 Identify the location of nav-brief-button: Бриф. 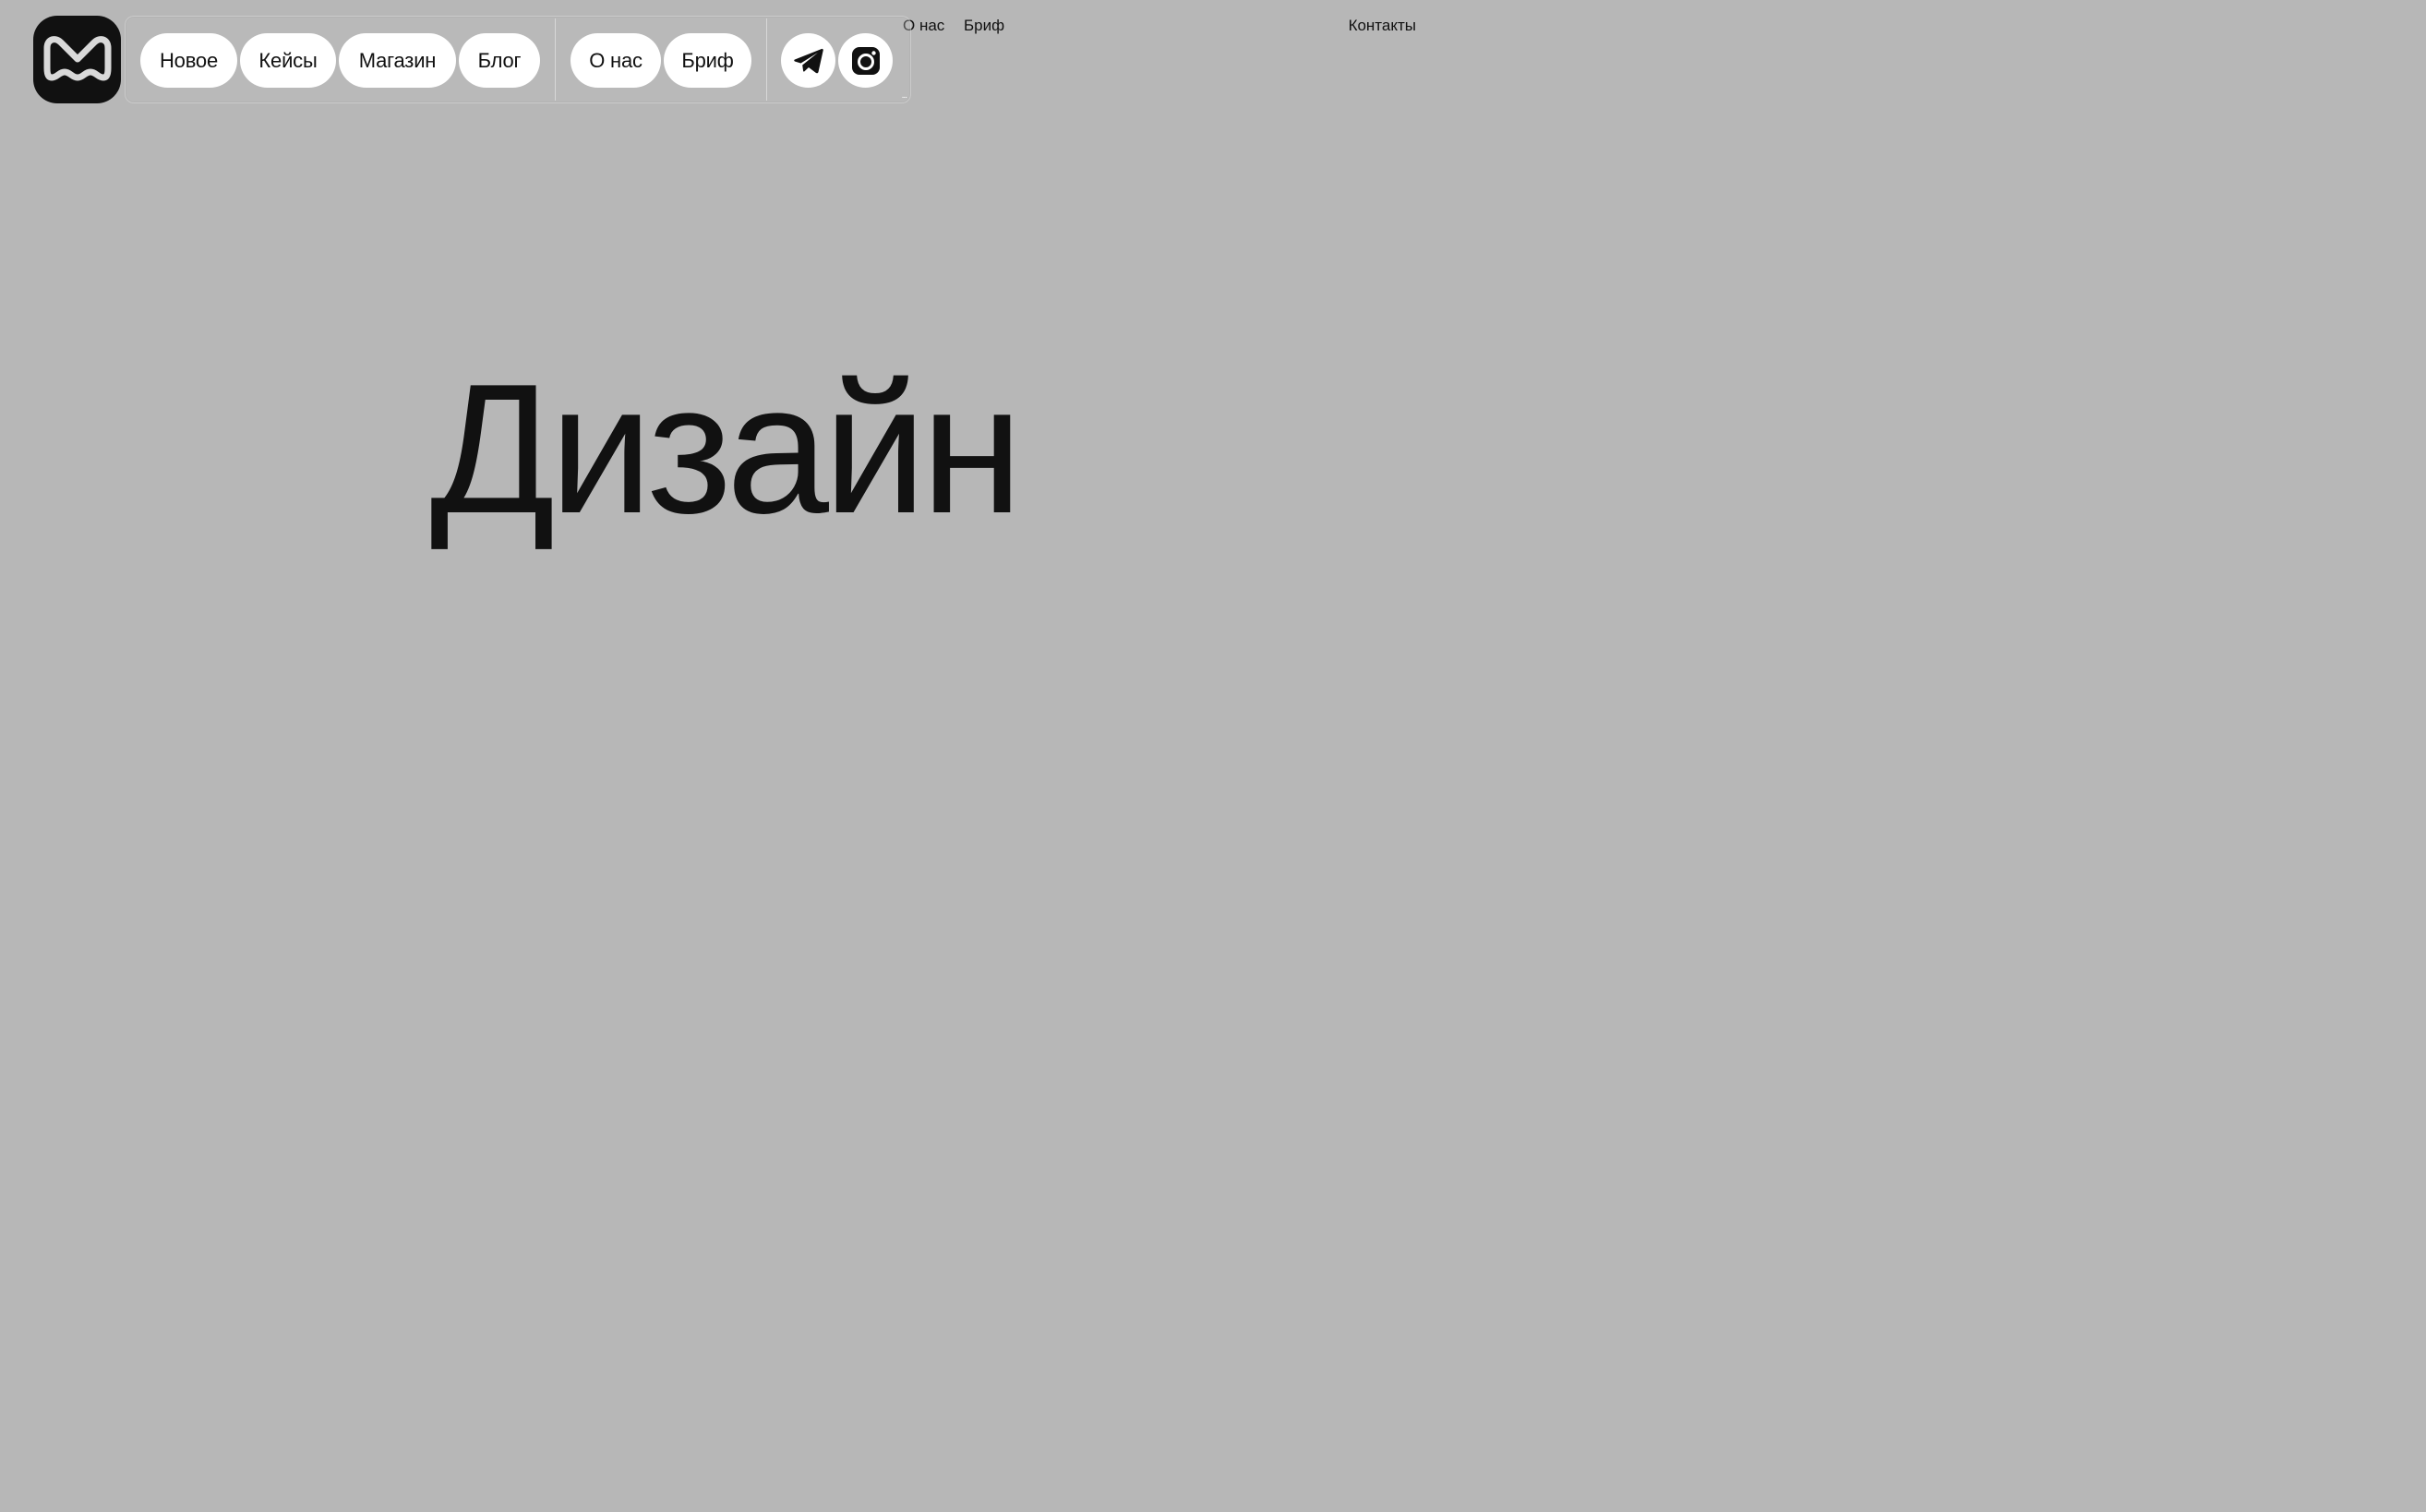
(707, 60).